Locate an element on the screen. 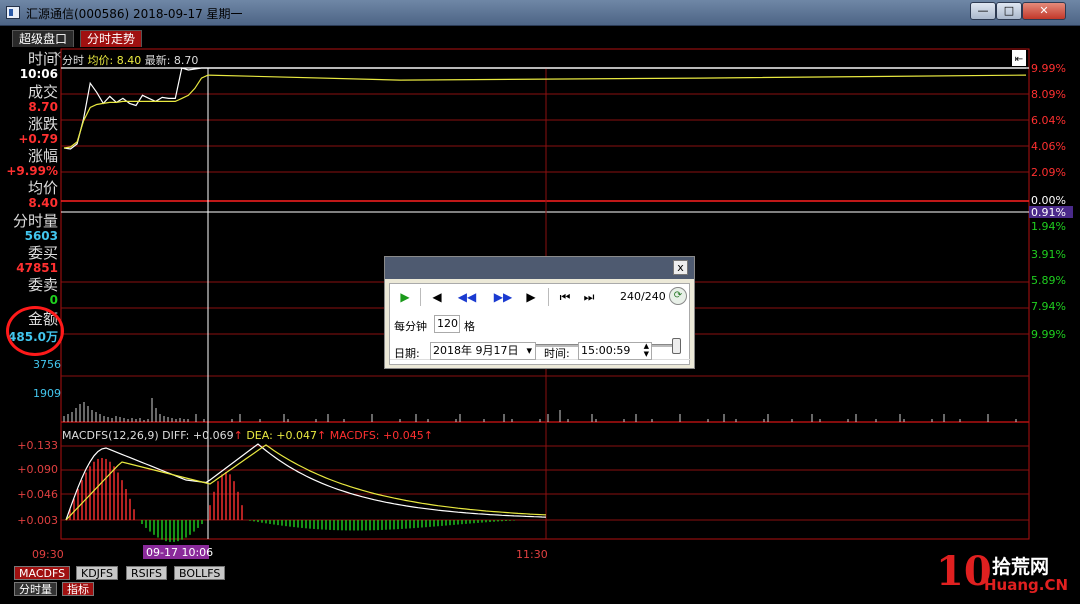 The width and height of the screenshot is (1080, 604). tab-indicator: 指标 is located at coordinates (78, 589).